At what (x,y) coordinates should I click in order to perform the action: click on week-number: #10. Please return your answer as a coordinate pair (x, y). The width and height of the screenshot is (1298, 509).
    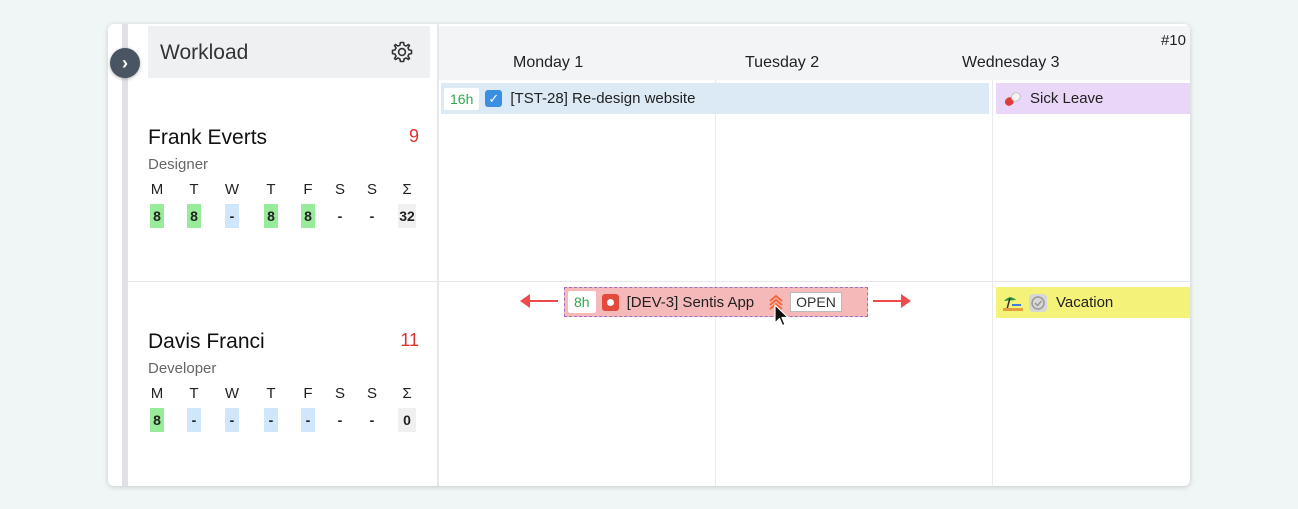
    Looking at the image, I should click on (1173, 40).